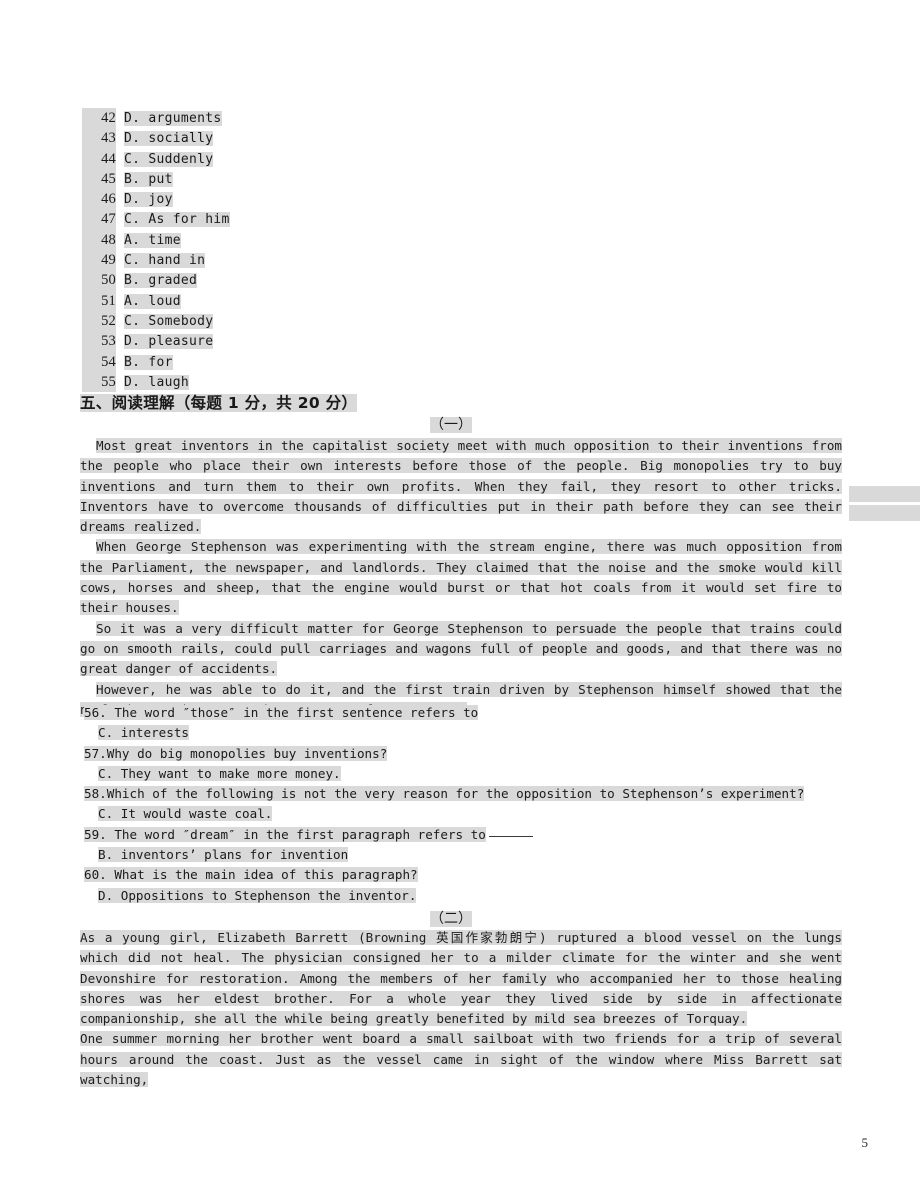  Describe the element at coordinates (232, 300) in the screenshot. I see `answer-row: 51 A. loud` at that location.